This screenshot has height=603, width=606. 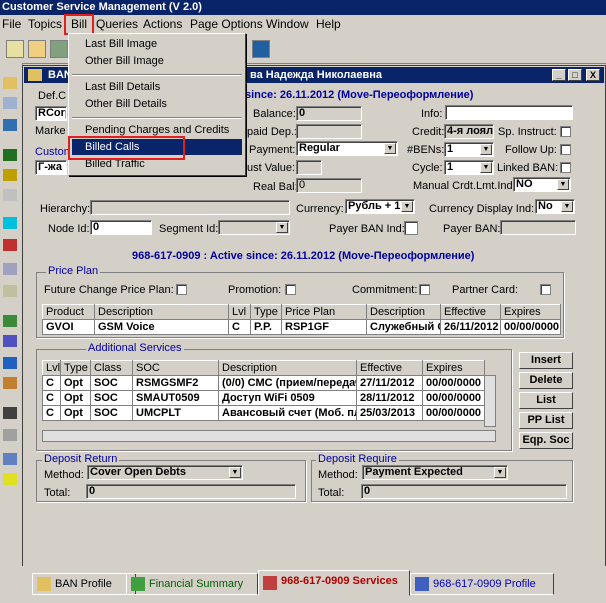 What do you see at coordinates (390, 148) in the screenshot?
I see `payment-dropdown-arrow-icon: ▼` at bounding box center [390, 148].